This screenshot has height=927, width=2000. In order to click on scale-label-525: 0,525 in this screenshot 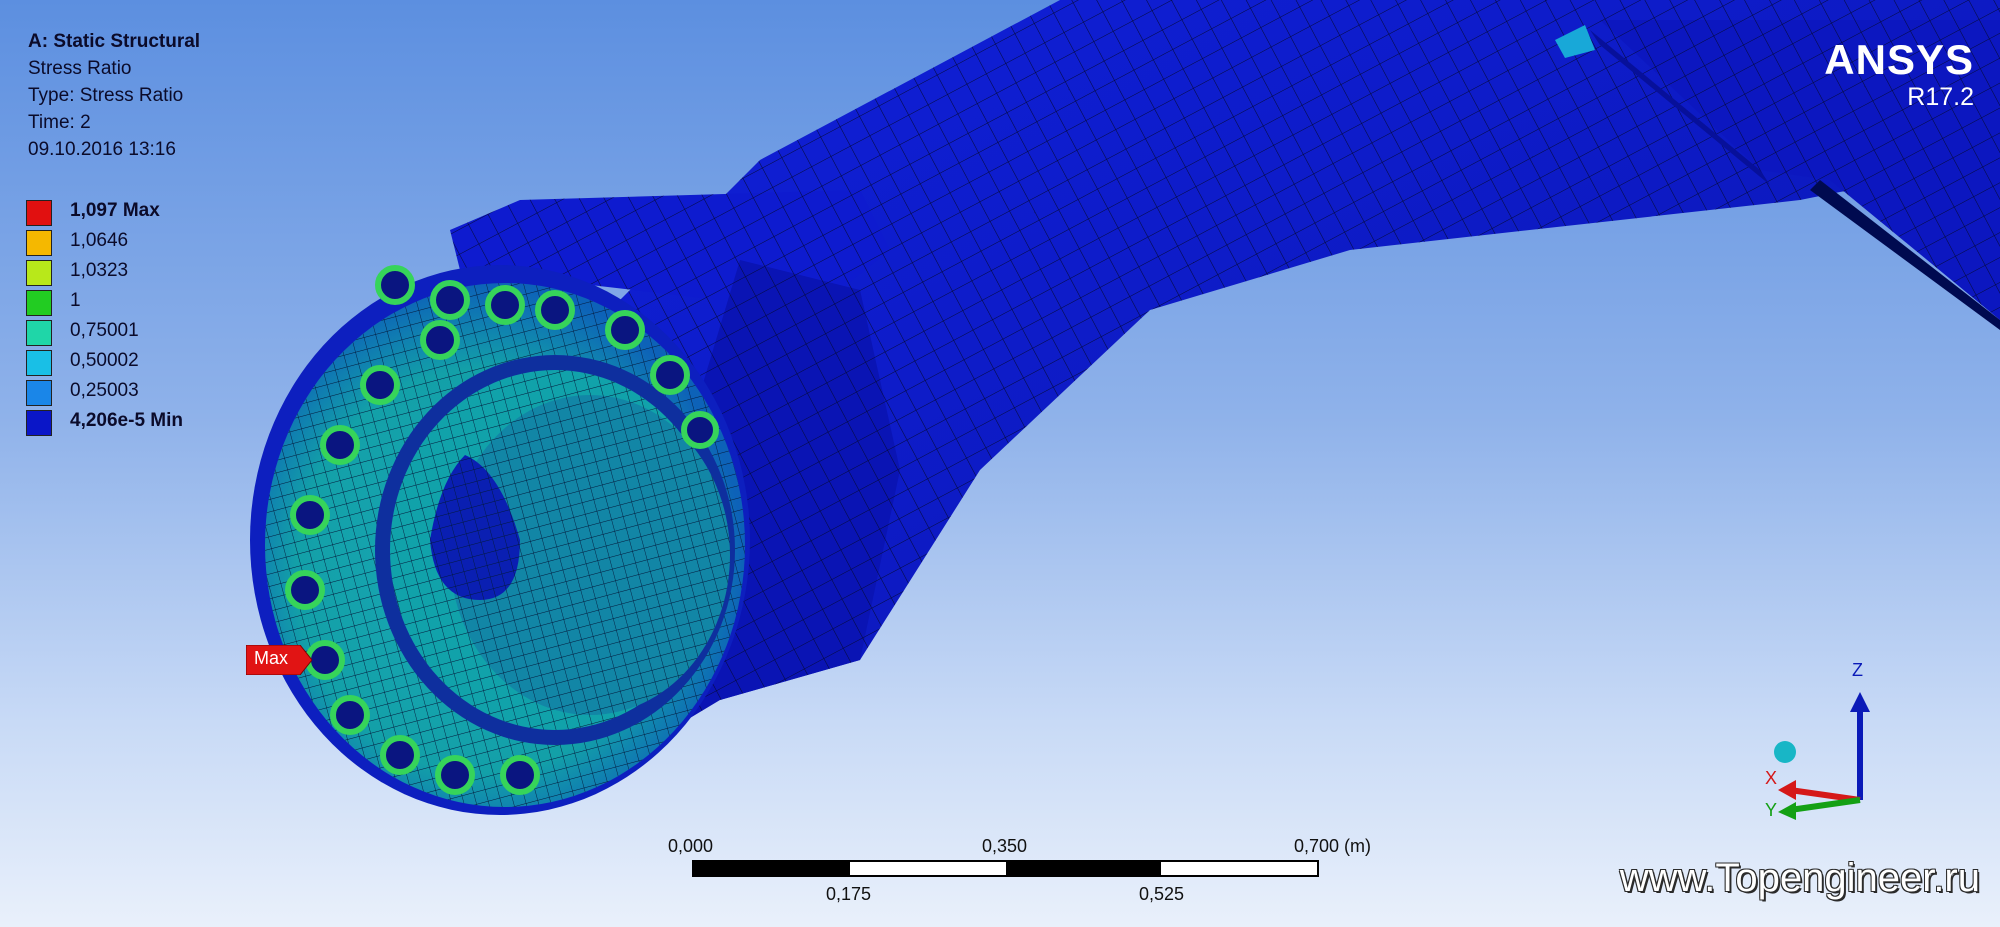, I will do `click(1162, 894)`.